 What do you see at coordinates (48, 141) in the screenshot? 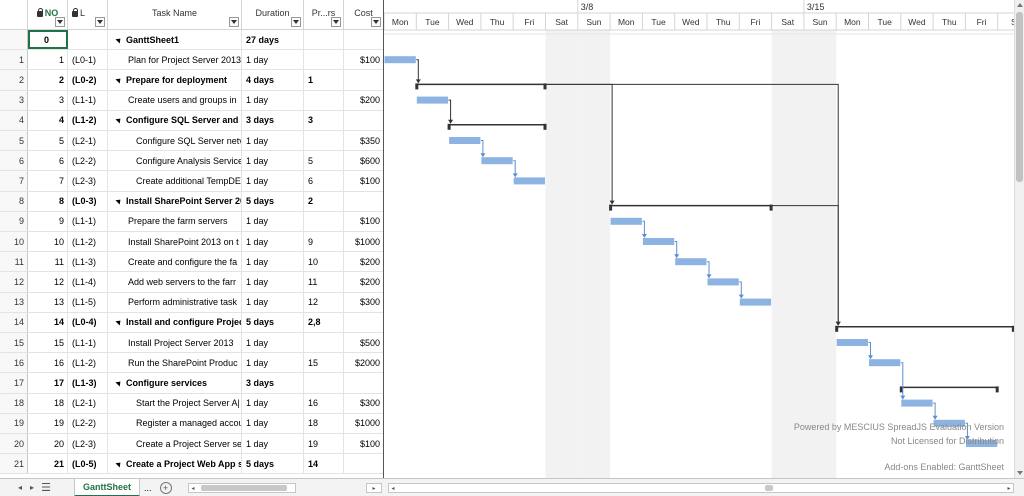
I see `cell-no: 5` at bounding box center [48, 141].